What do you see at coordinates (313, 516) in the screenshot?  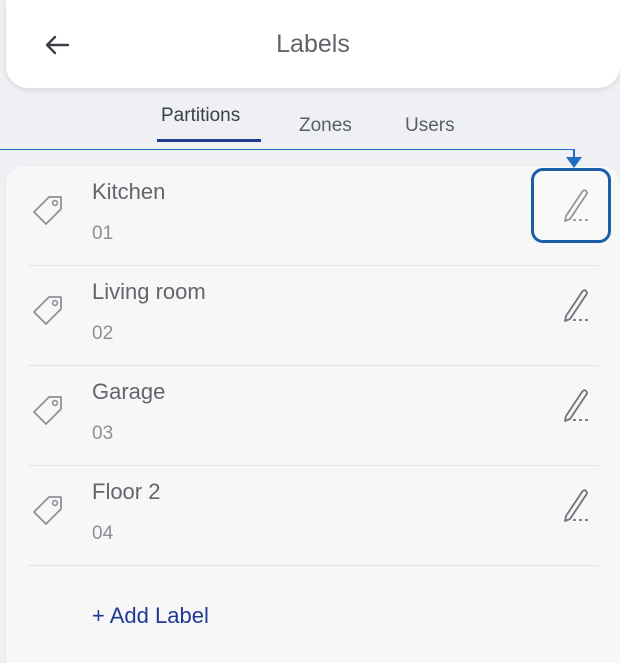 I see `list-item: Floor 2 04` at bounding box center [313, 516].